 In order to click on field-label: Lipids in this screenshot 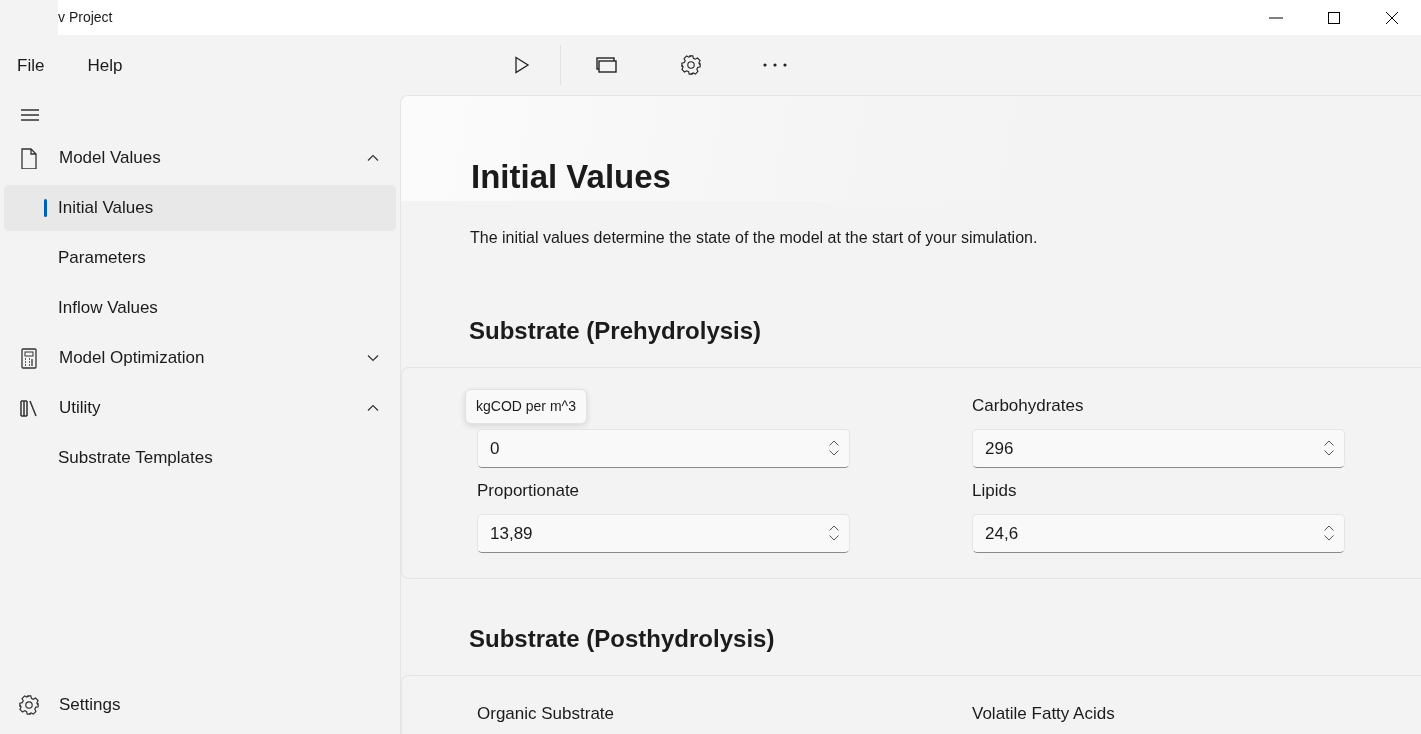, I will do `click(994, 491)`.